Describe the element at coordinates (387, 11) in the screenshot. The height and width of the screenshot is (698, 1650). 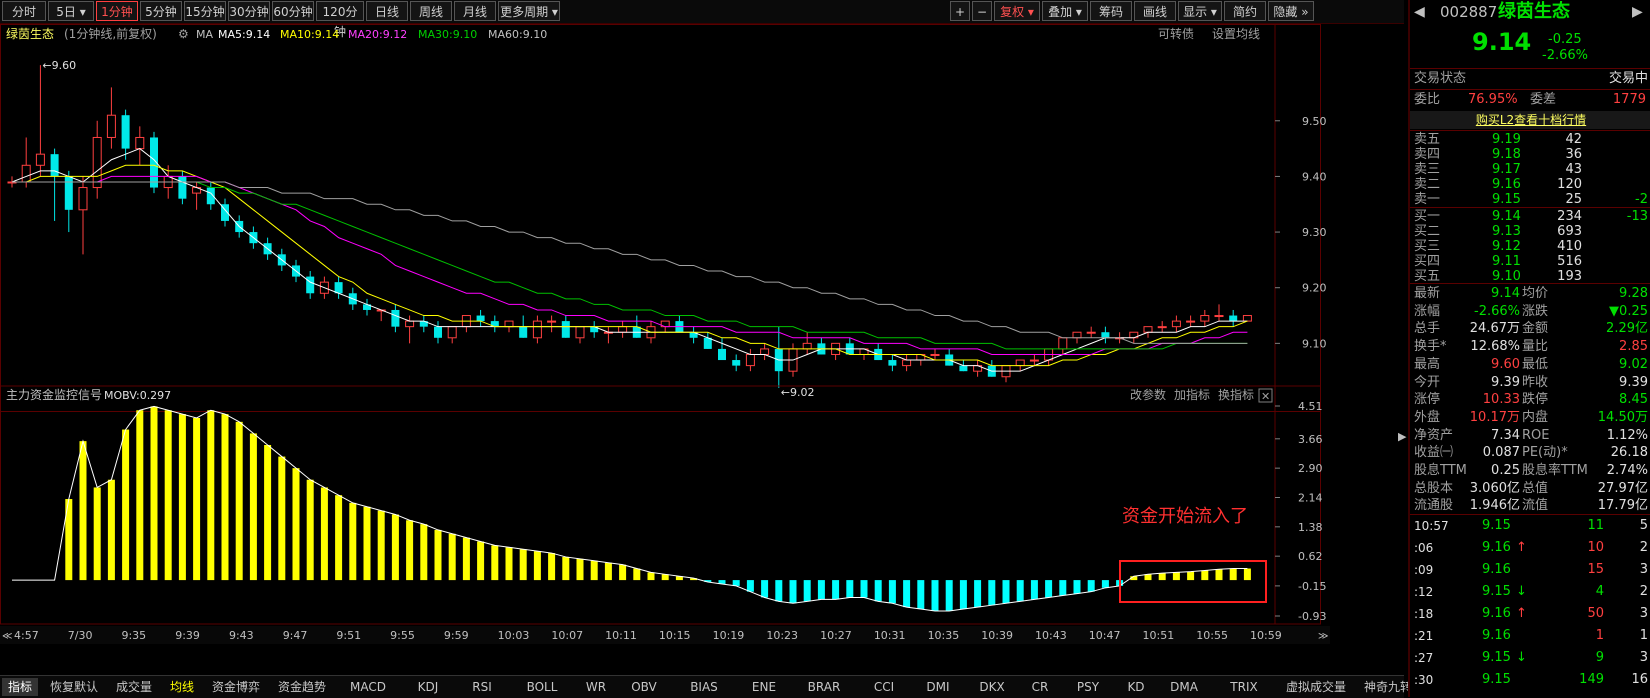
I see `period-day-button: 日线` at that location.